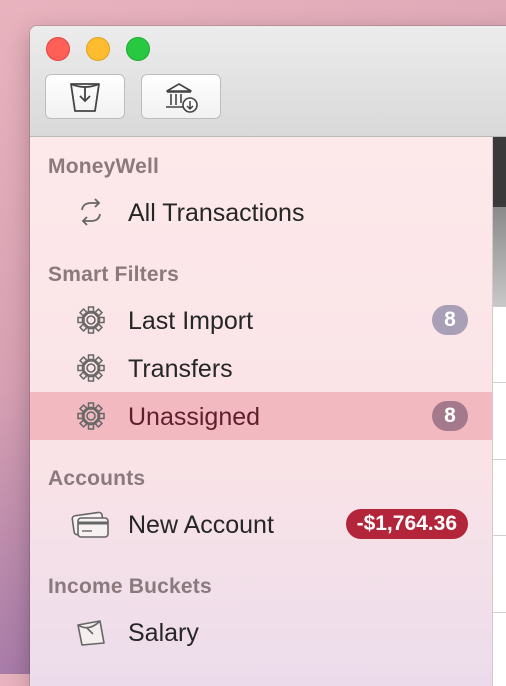  I want to click on sidebar-item-label: Salary, so click(163, 633).